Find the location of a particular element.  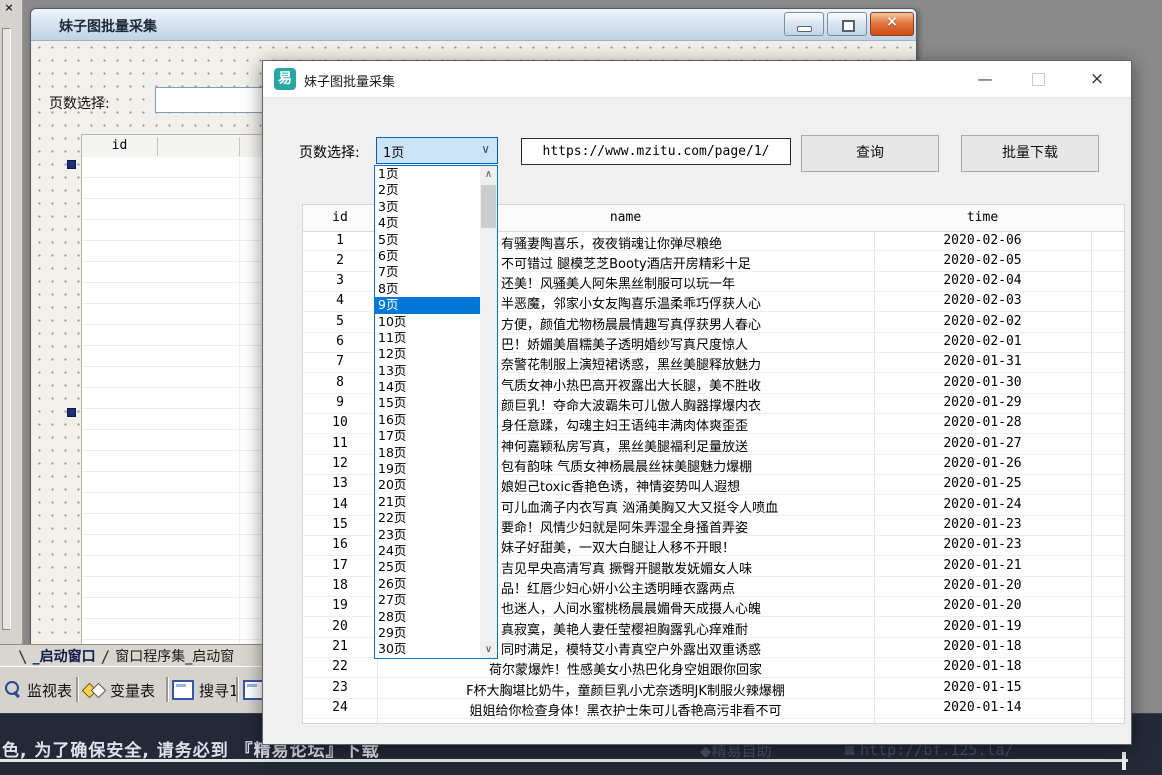

dropdown-item: 7页 is located at coordinates (427, 272).